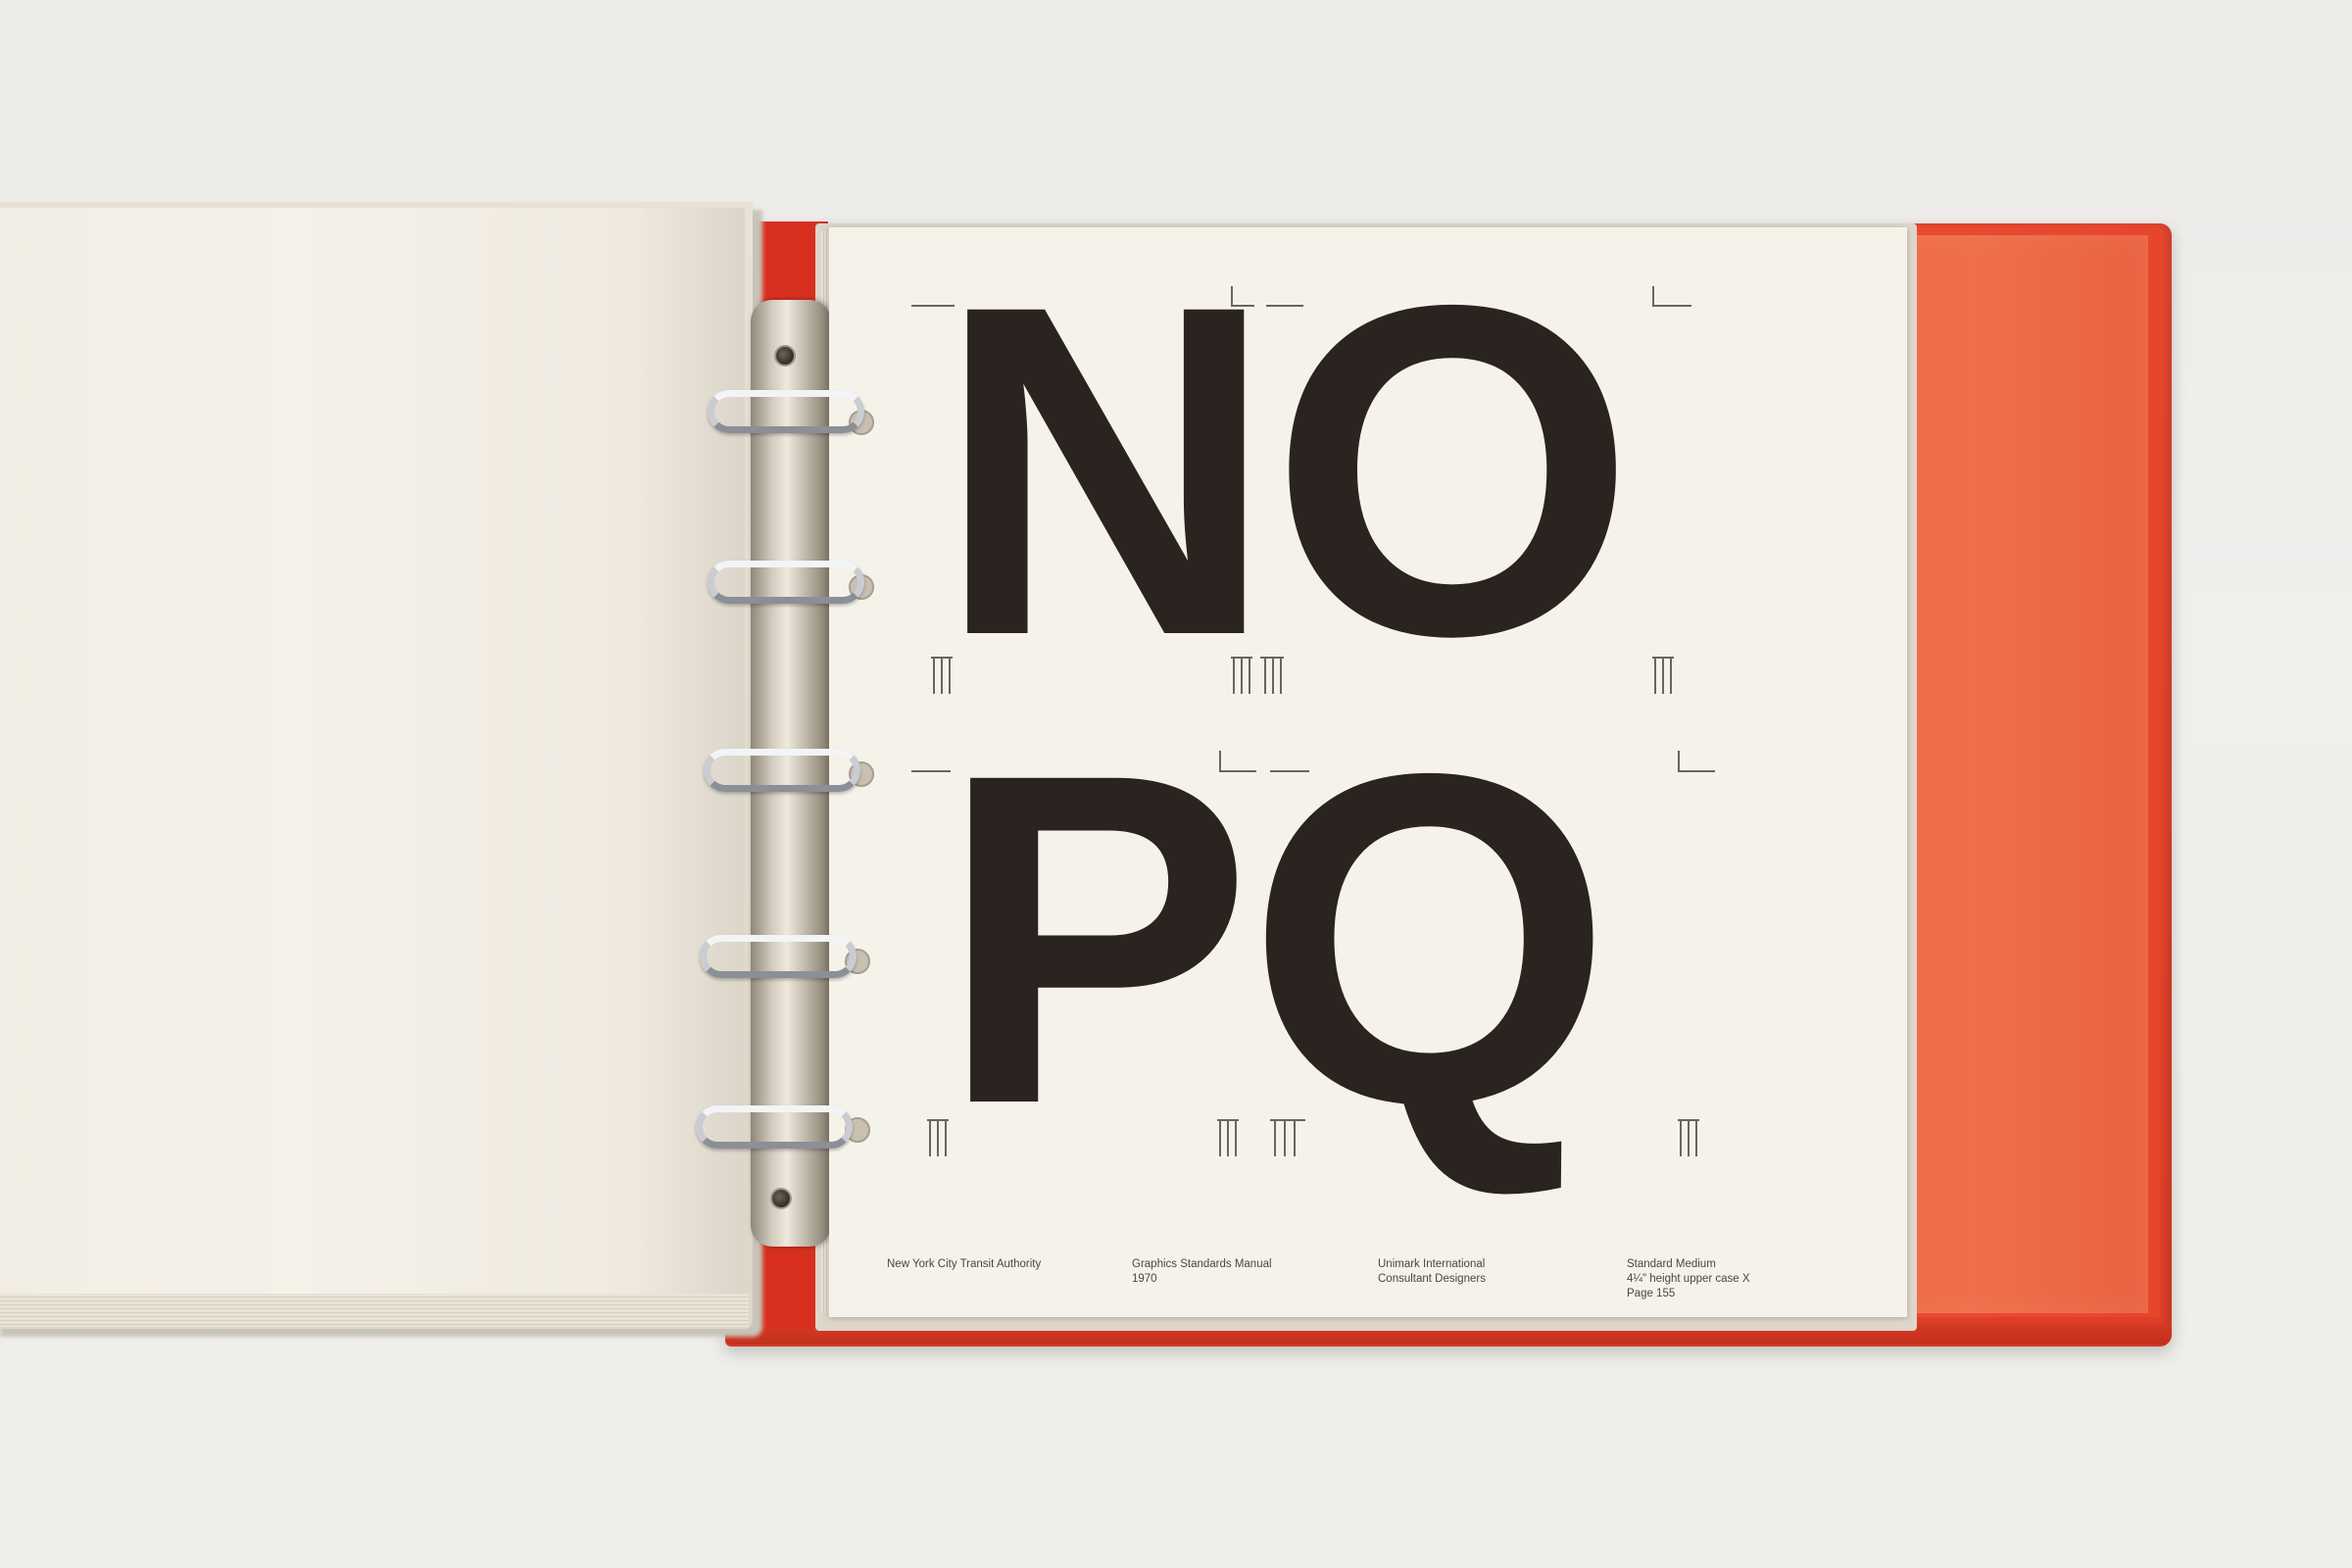 The height and width of the screenshot is (1568, 2352). Describe the element at coordinates (1432, 1264) in the screenshot. I see `footer-designer-firm: Unimark International` at that location.